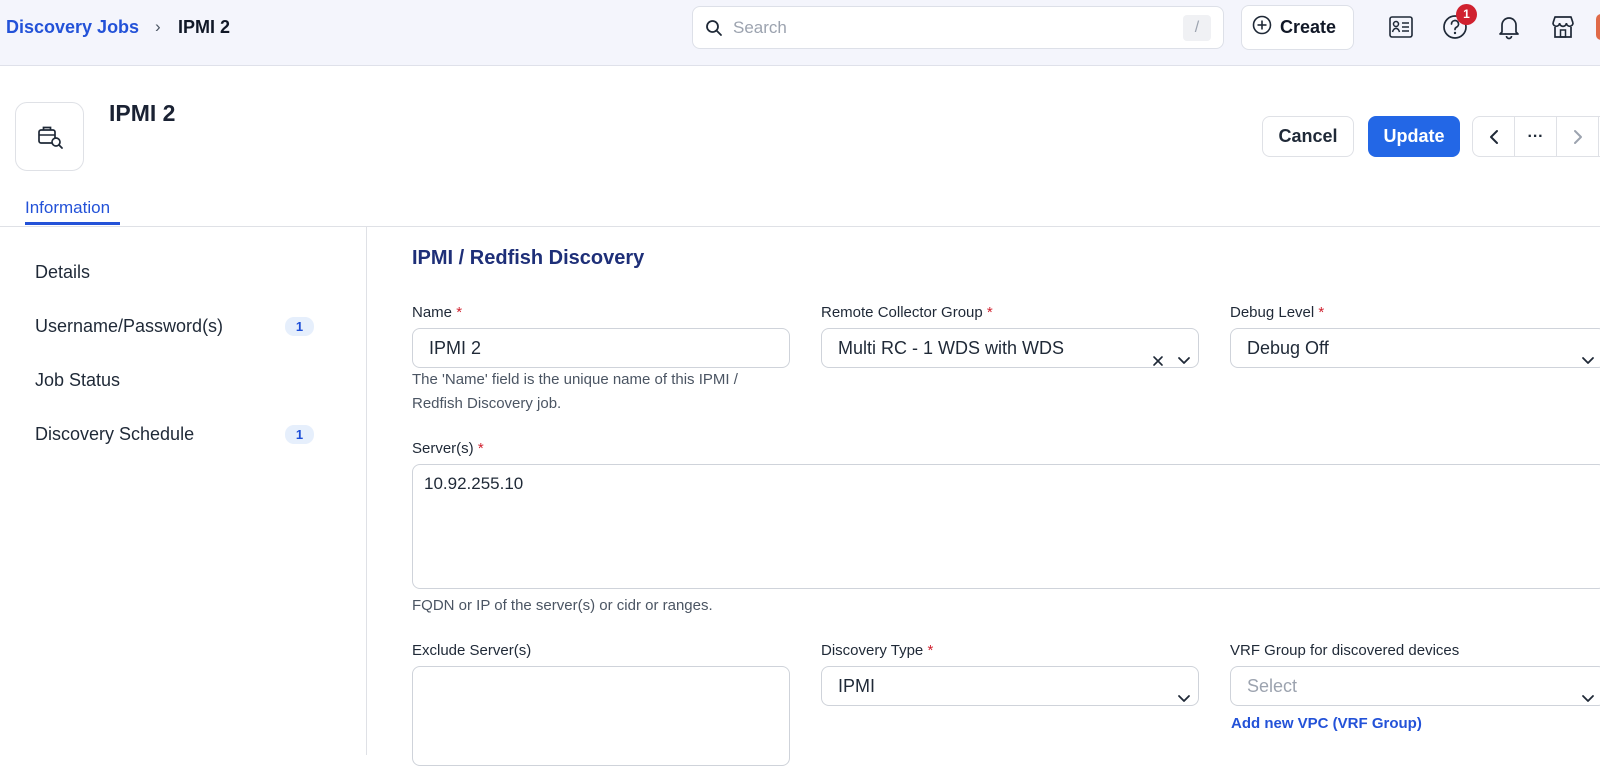 Image resolution: width=1600 pixels, height=766 pixels. What do you see at coordinates (857, 686) in the screenshot?
I see `discovery-type-value: IPMI` at bounding box center [857, 686].